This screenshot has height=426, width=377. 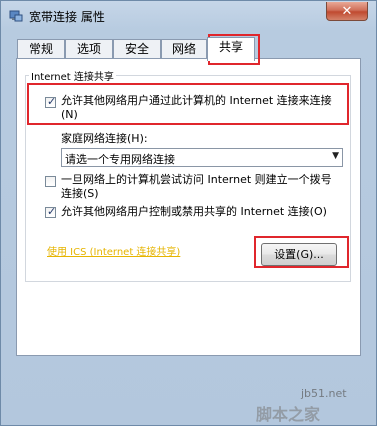 I want to click on group-title: Internet 连接共享, so click(x=72, y=75).